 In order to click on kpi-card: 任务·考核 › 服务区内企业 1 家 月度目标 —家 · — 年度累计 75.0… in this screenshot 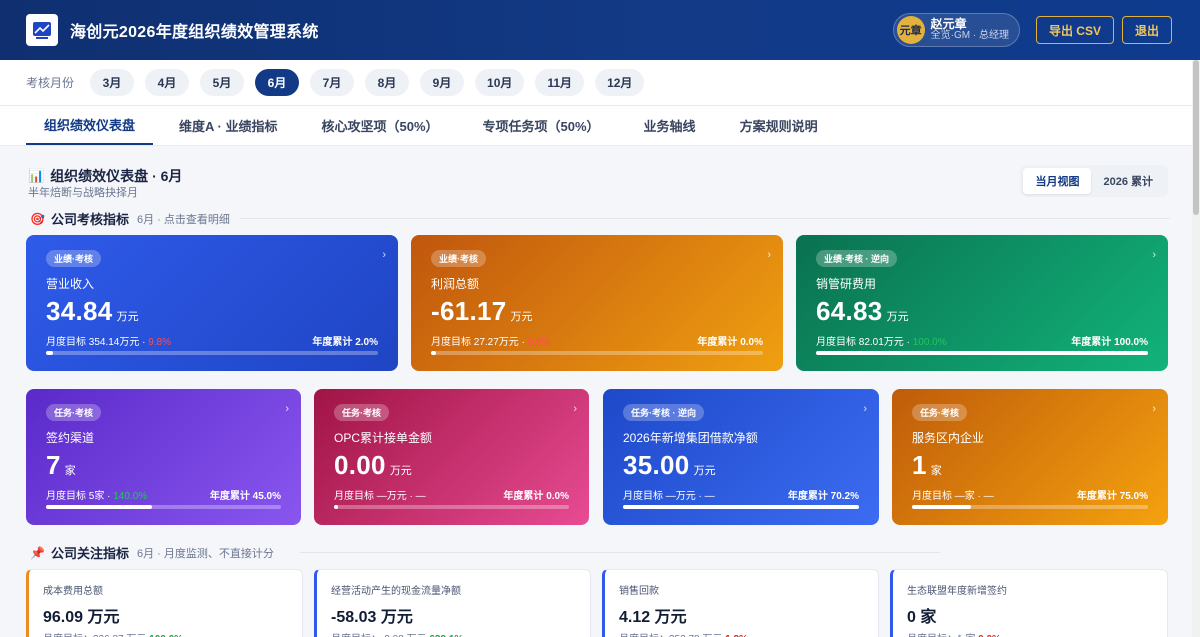, I will do `click(1030, 457)`.